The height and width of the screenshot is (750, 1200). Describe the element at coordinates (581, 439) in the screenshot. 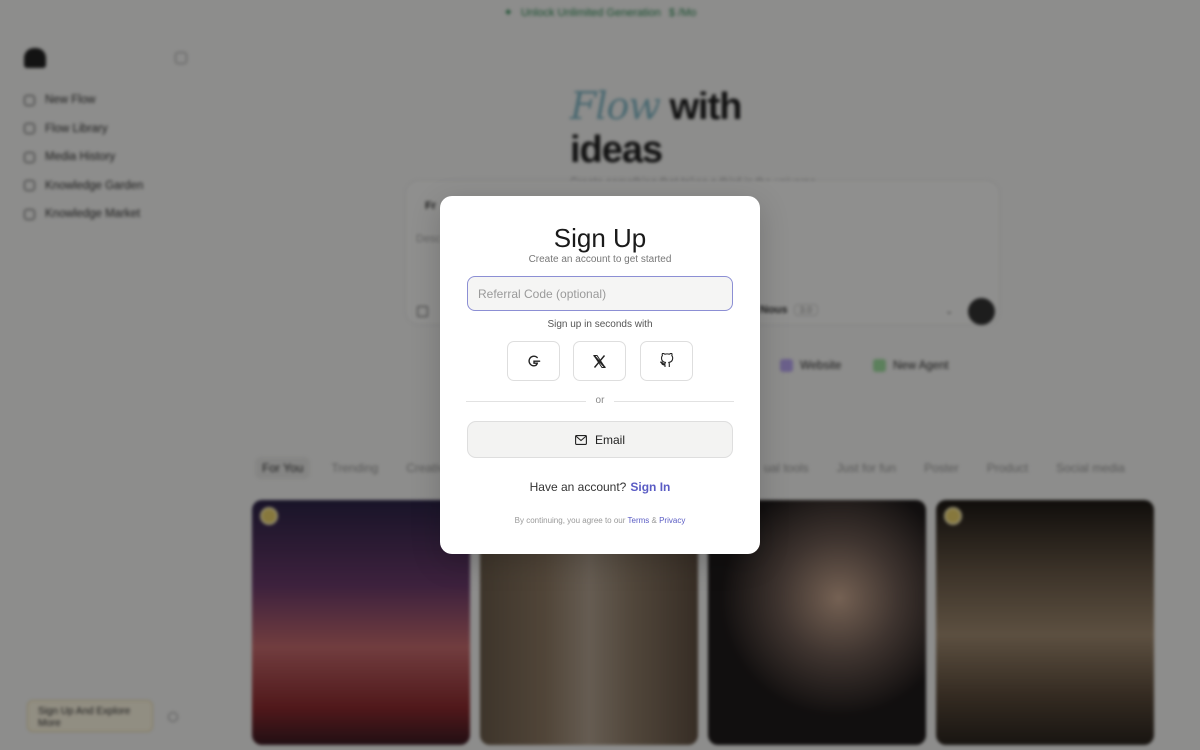

I see `mail-icon` at that location.